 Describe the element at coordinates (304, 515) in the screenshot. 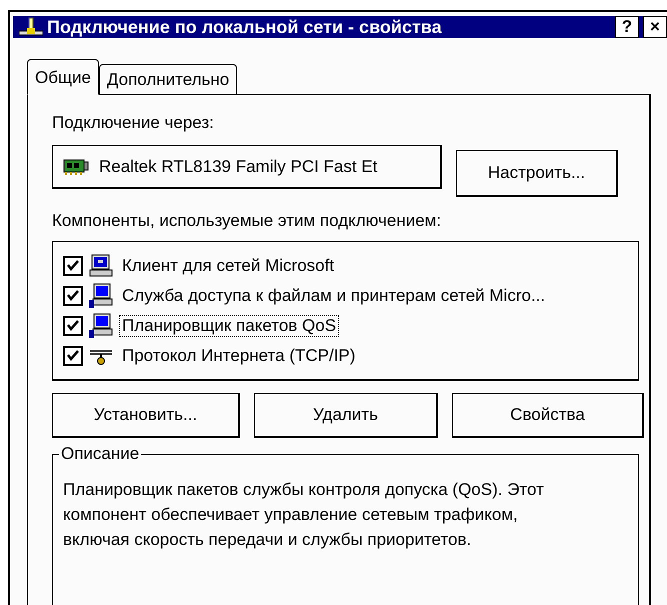

I see `description-text: Планировщик пакетов службы контроля допуска (QoS). Этот компонент обеспечивает управление сетевым трафиком, включая скорость передачи и службы приоритетов.` at that location.